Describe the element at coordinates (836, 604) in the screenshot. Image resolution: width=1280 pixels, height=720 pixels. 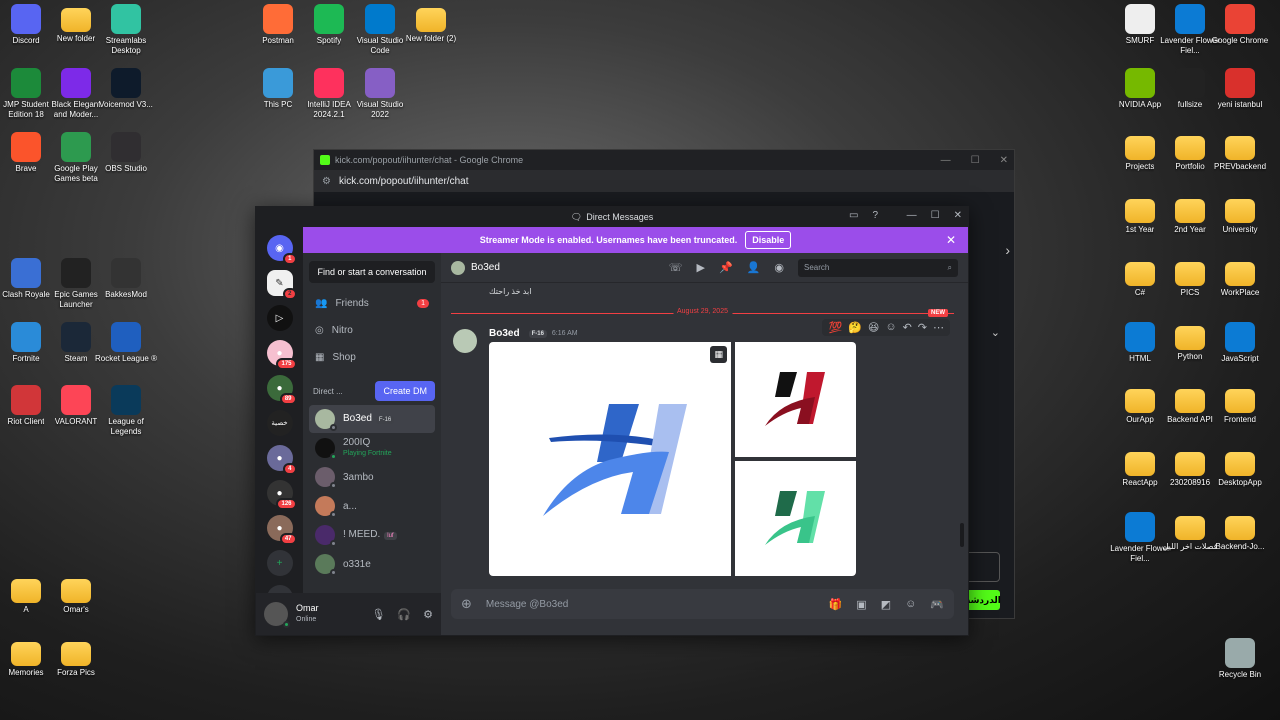
I see `gift-icon: 🎁` at that location.